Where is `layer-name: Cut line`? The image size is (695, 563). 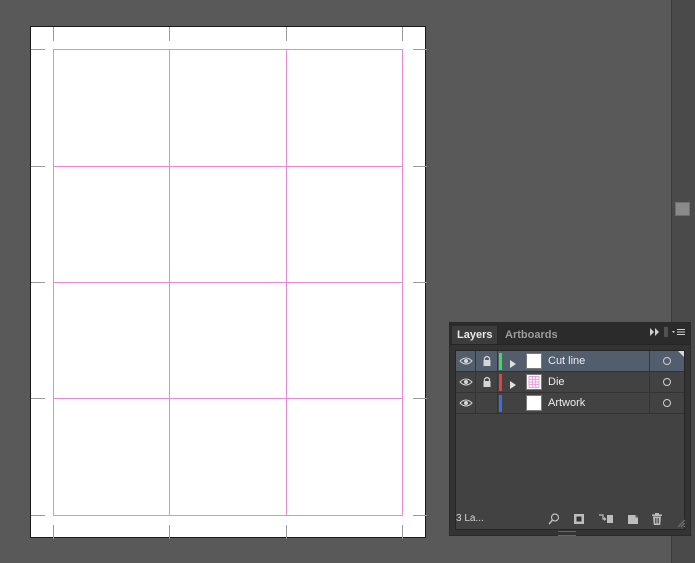
layer-name: Cut line is located at coordinates (566, 361).